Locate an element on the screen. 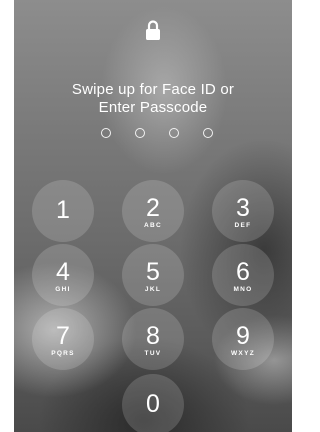  key-letters: ABC is located at coordinates (153, 225).